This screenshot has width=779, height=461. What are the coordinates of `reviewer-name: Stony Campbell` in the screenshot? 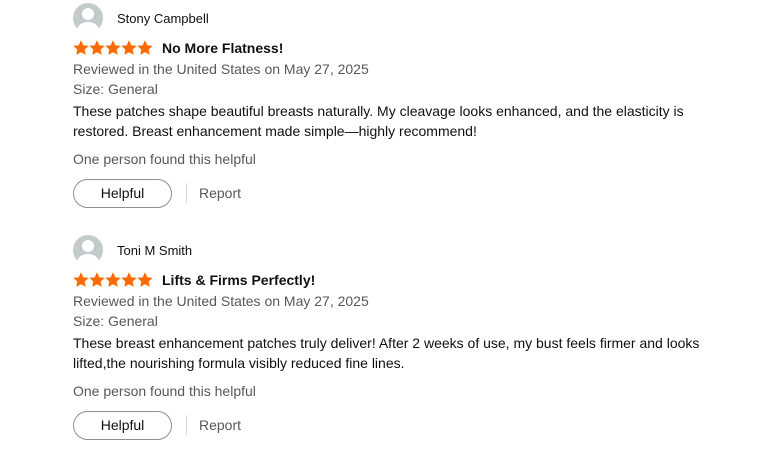 It's located at (163, 18).